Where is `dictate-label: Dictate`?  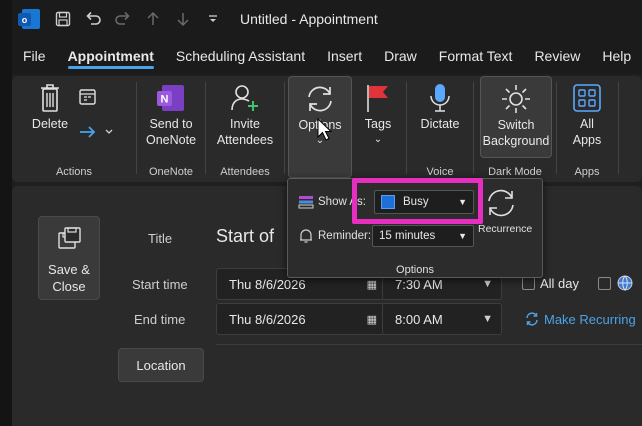 dictate-label: Dictate is located at coordinates (440, 124).